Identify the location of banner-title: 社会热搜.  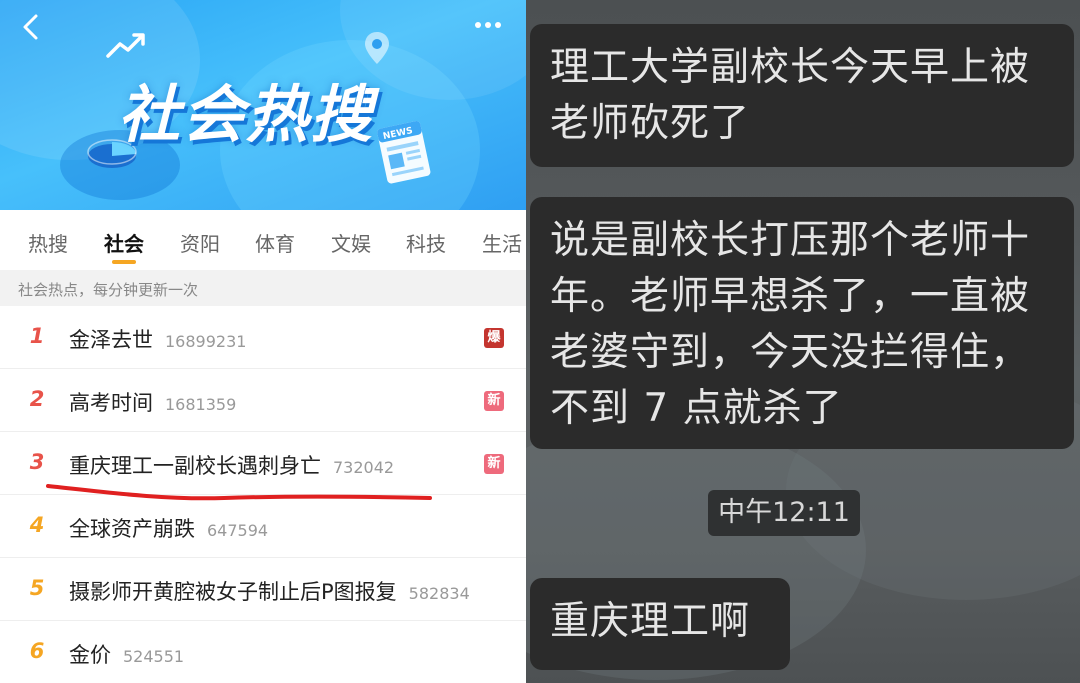
(246, 114).